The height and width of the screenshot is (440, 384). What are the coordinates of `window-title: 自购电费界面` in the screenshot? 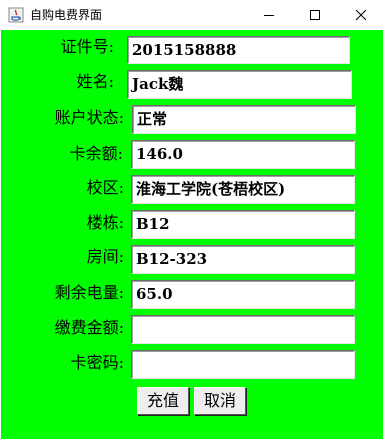 It's located at (66, 15).